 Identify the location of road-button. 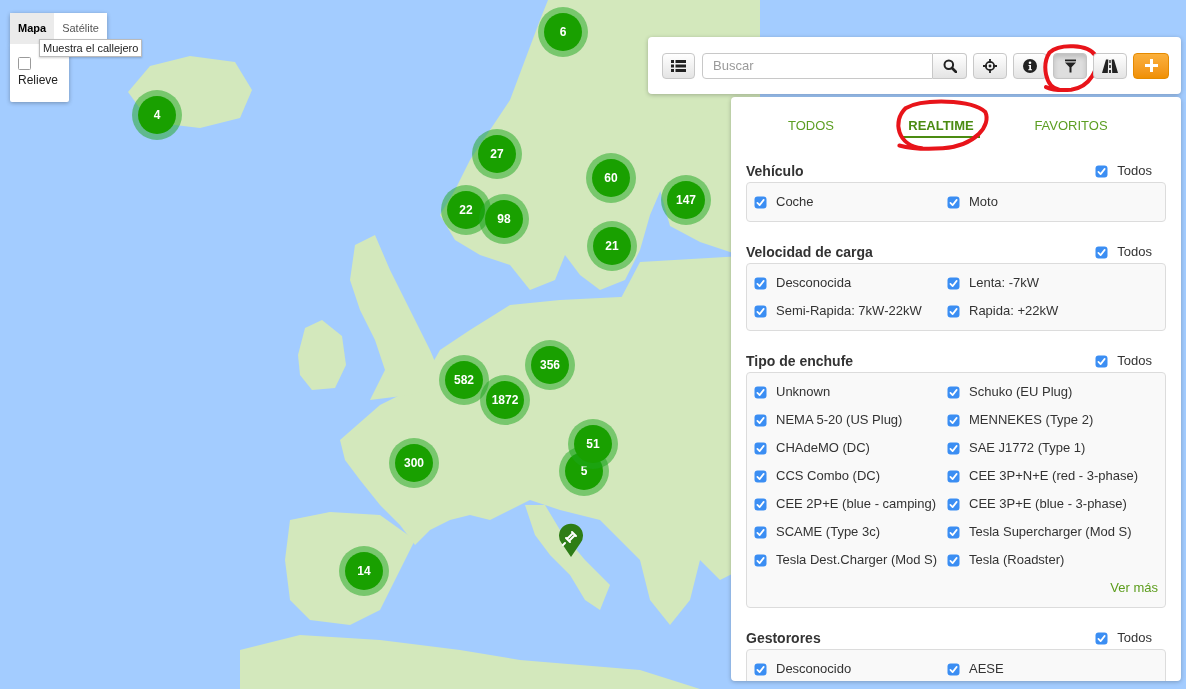
(1110, 65).